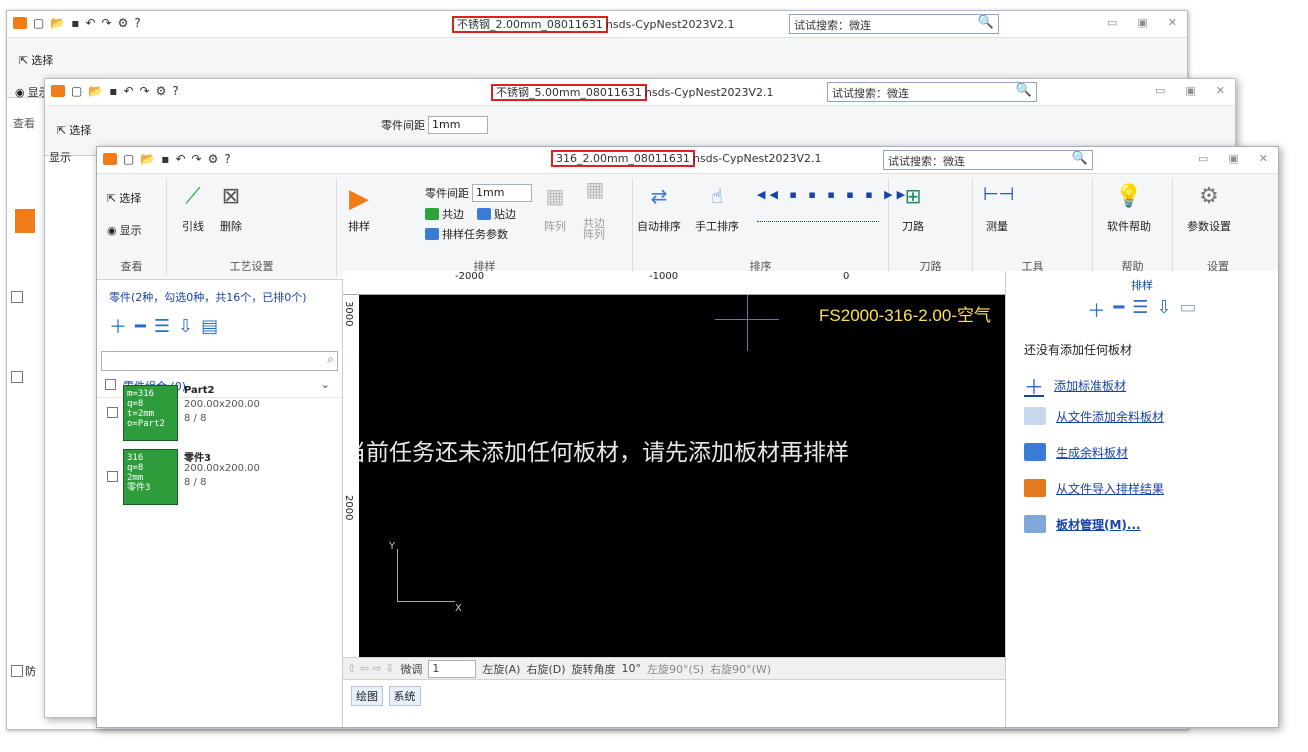 The image size is (1308, 752). I want to click on lead-button: ⟋ 引线, so click(193, 209).